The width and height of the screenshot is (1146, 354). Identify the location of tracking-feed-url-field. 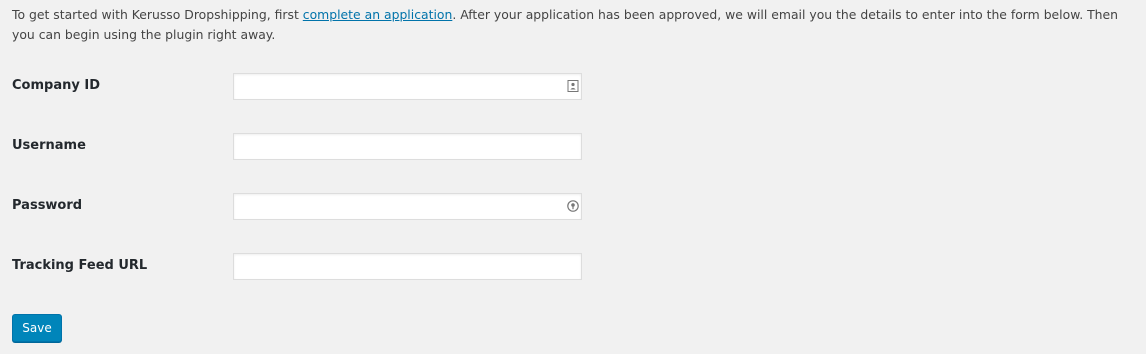
(407, 266).